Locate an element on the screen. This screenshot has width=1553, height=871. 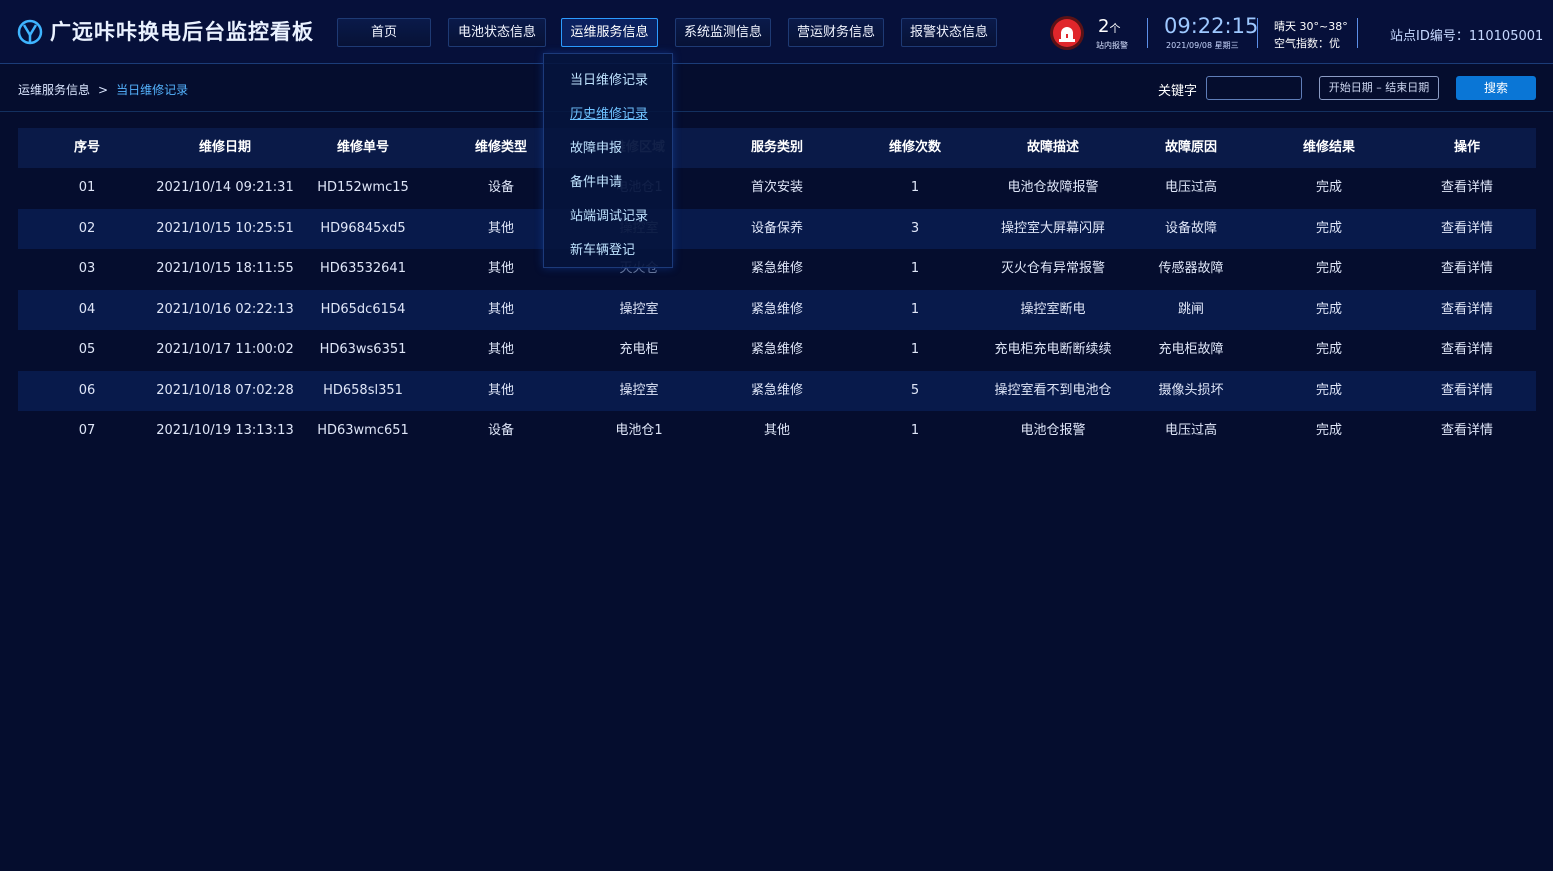
repair-area: 操控室 is located at coordinates (639, 309).